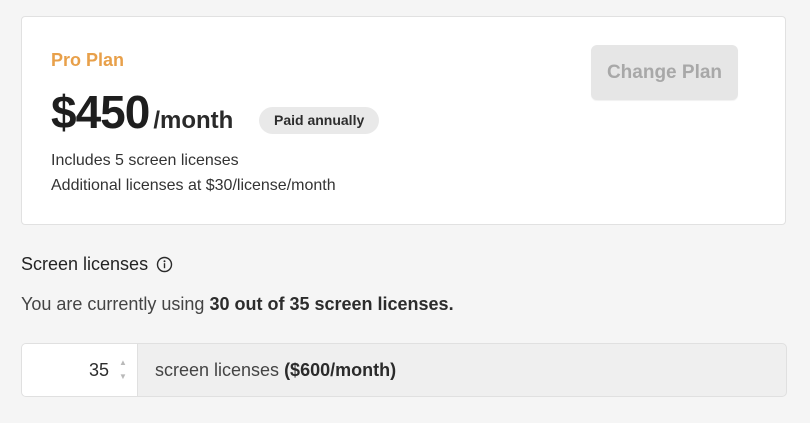 The width and height of the screenshot is (810, 423). What do you see at coordinates (404, 370) in the screenshot?
I see `license-quantity-row: 35 ▲ ▼ screen licenses ($600/month)` at bounding box center [404, 370].